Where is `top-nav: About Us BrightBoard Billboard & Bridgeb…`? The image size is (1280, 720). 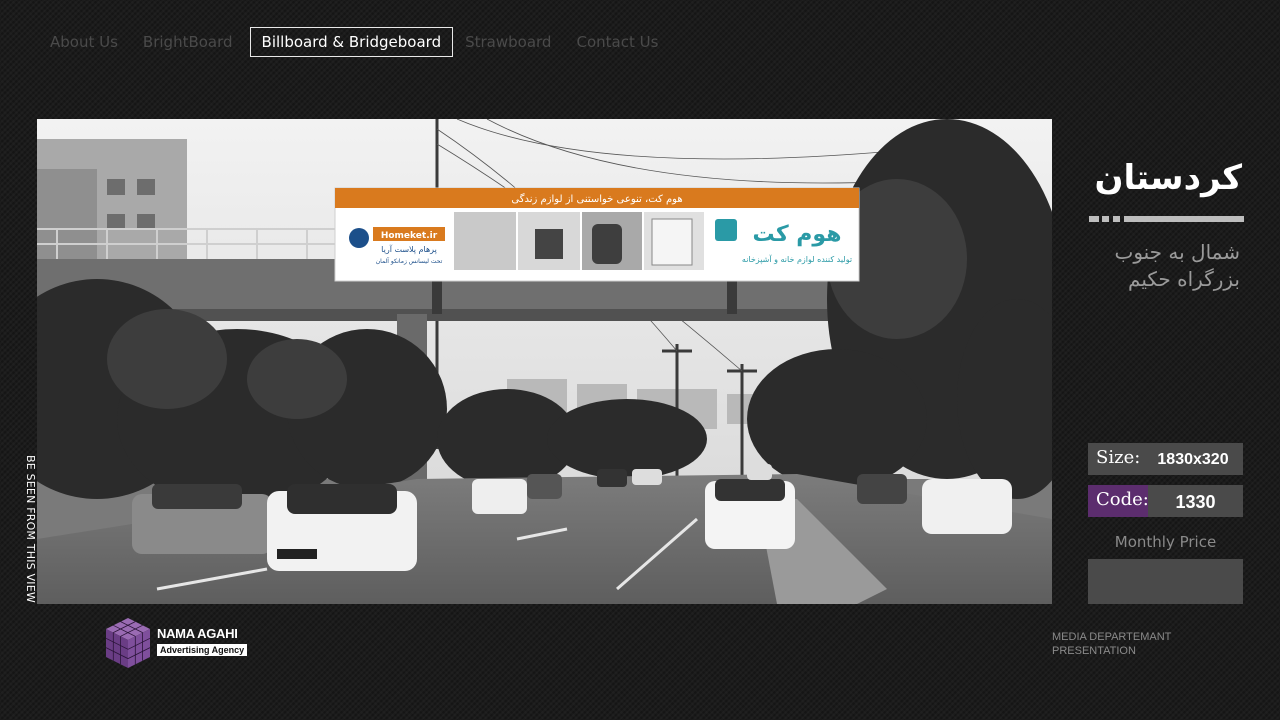 top-nav: About Us BrightBoard Billboard & Bridgeb… is located at coordinates (366, 42).